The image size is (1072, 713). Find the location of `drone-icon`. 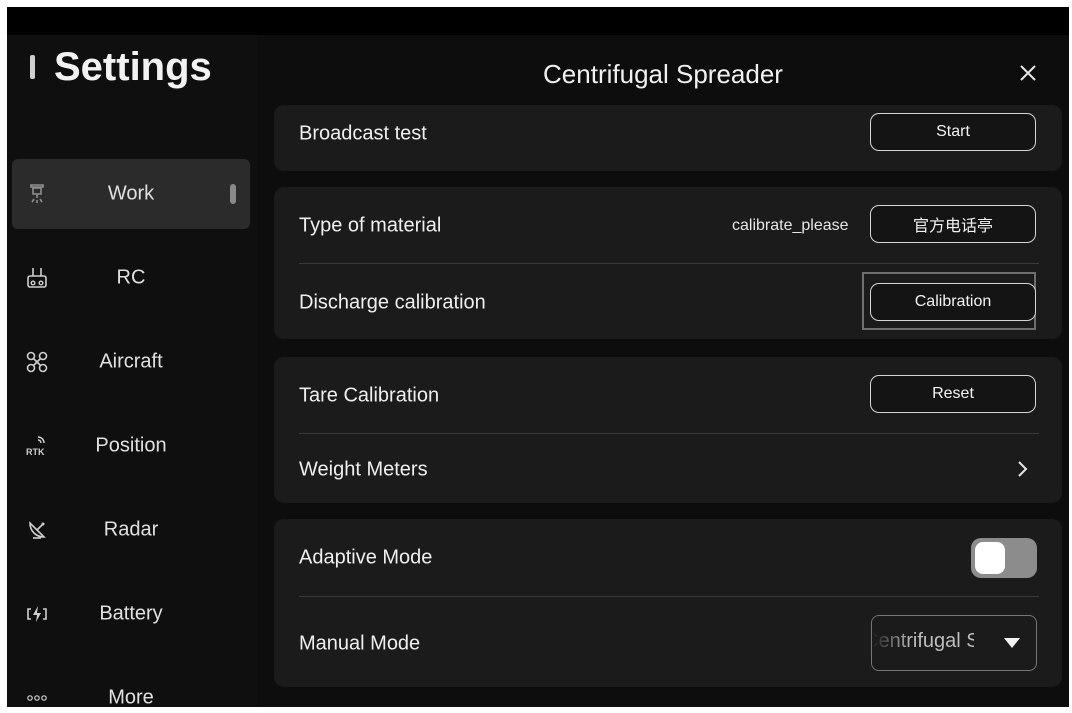

drone-icon is located at coordinates (37, 362).